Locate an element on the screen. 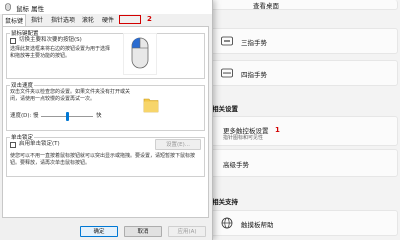  four-finger-gesture-icon is located at coordinates (227, 73).